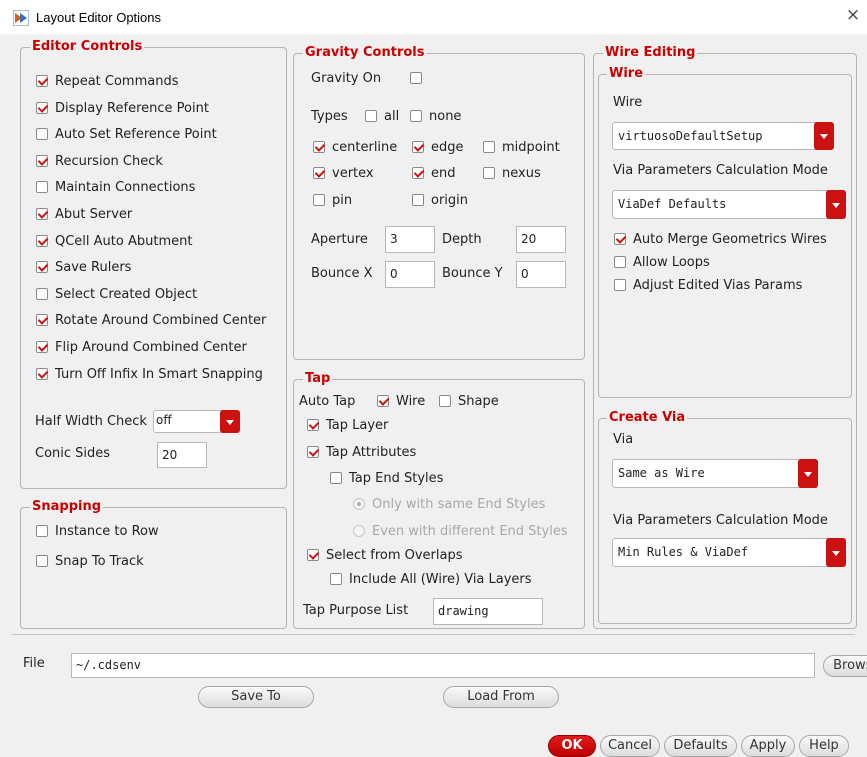 This screenshot has width=867, height=757. Describe the element at coordinates (501, 697) in the screenshot. I see `load-from-button: Load From` at that location.